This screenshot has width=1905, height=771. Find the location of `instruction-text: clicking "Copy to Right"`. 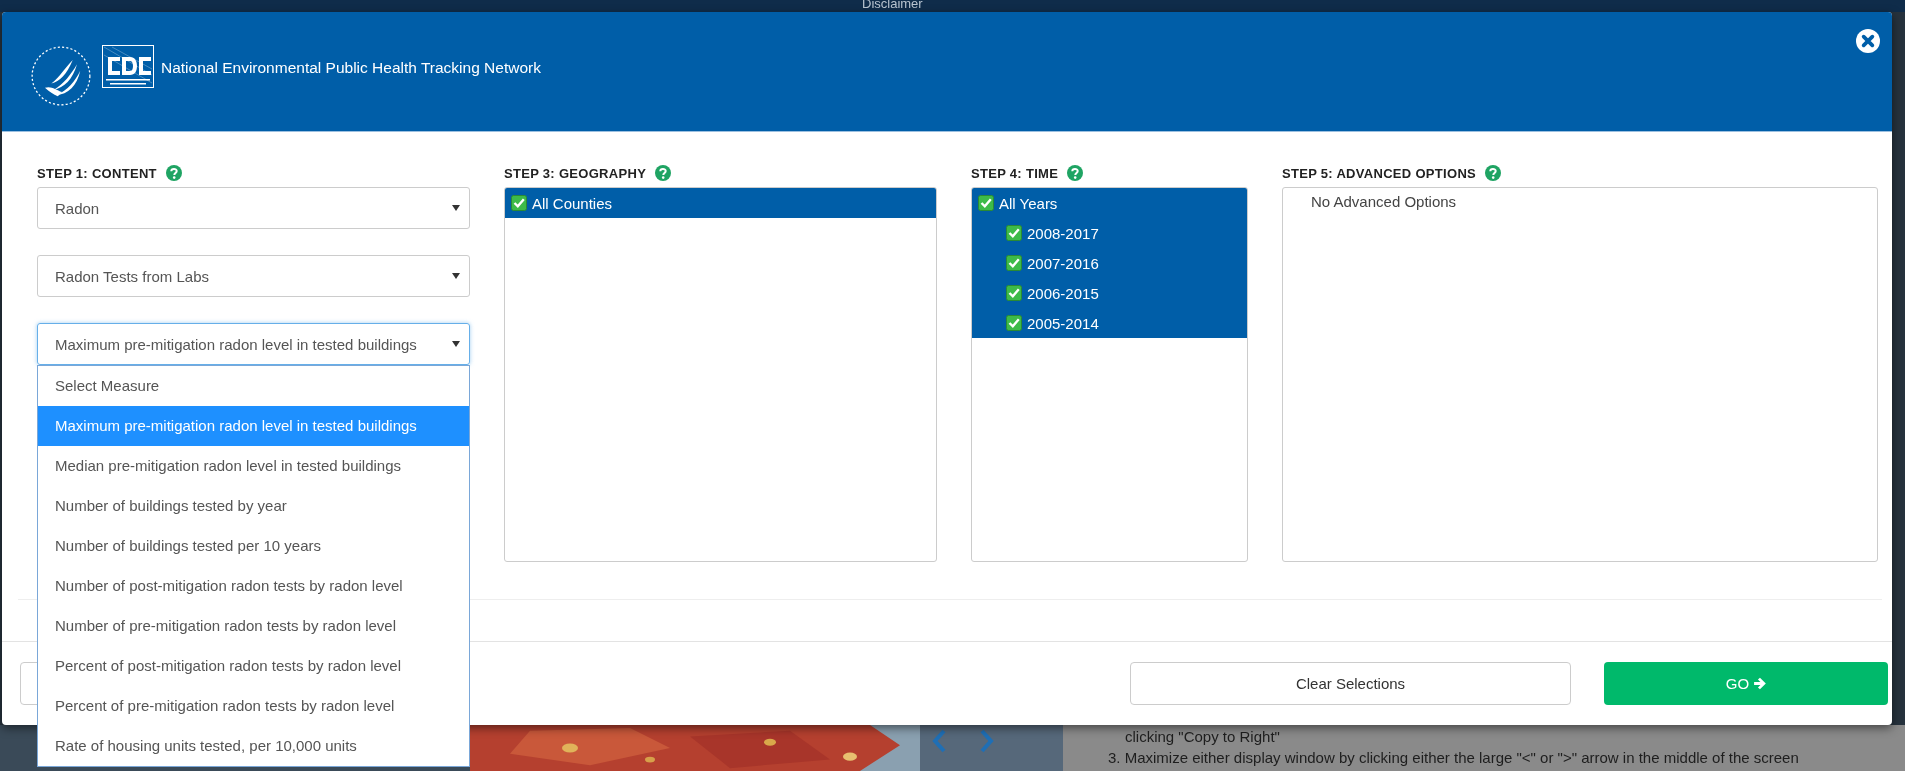

instruction-text: clicking "Copy to Right" is located at coordinates (1202, 737).